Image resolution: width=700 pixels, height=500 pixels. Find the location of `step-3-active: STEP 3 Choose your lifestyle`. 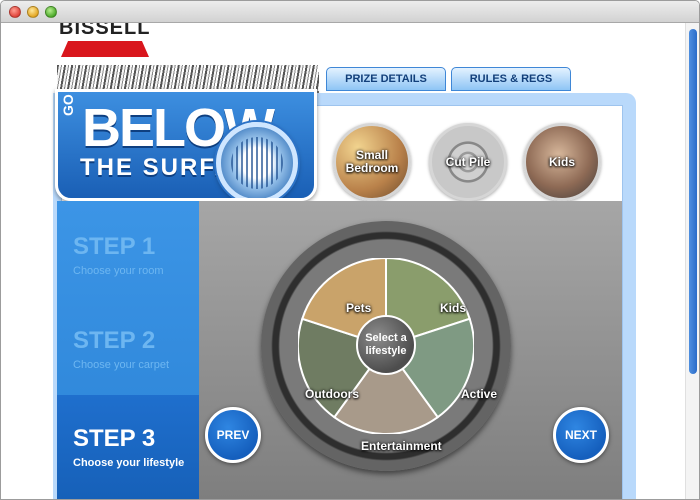

step-3-active: STEP 3 Choose your lifestyle is located at coordinates (128, 447).